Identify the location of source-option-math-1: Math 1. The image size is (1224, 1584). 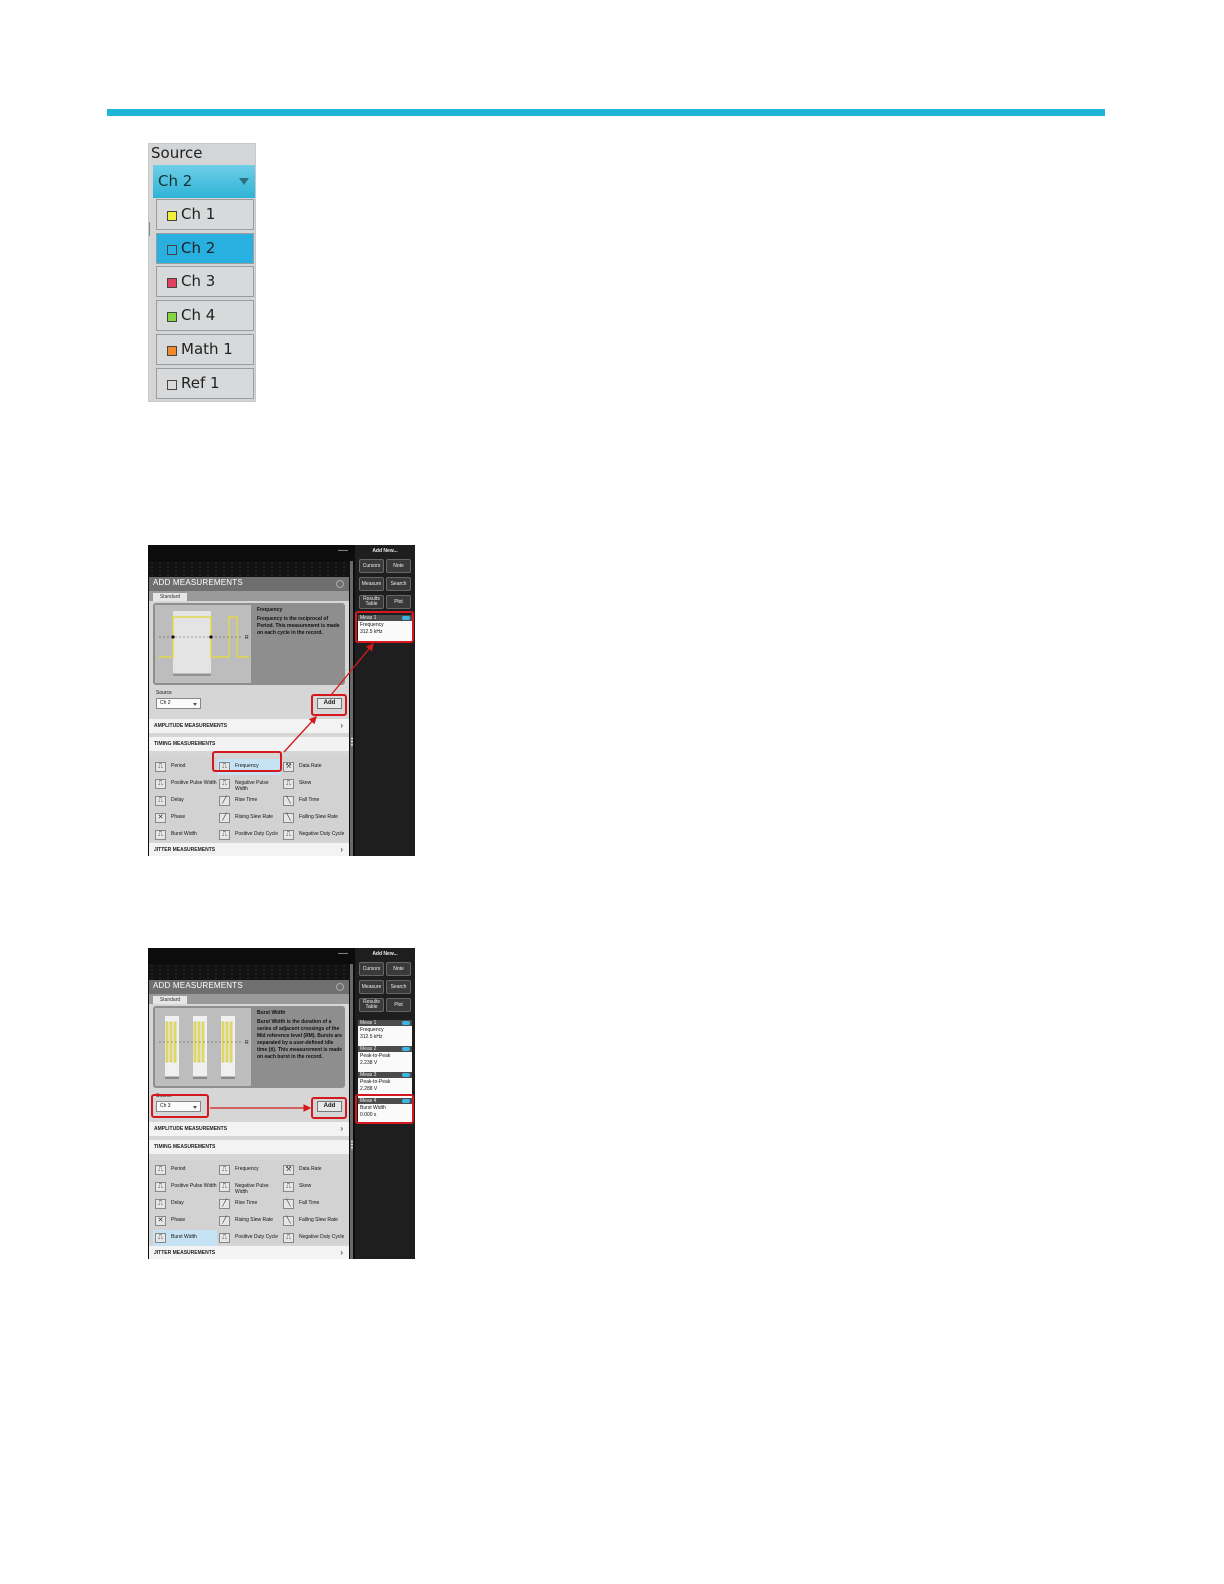
(205, 349).